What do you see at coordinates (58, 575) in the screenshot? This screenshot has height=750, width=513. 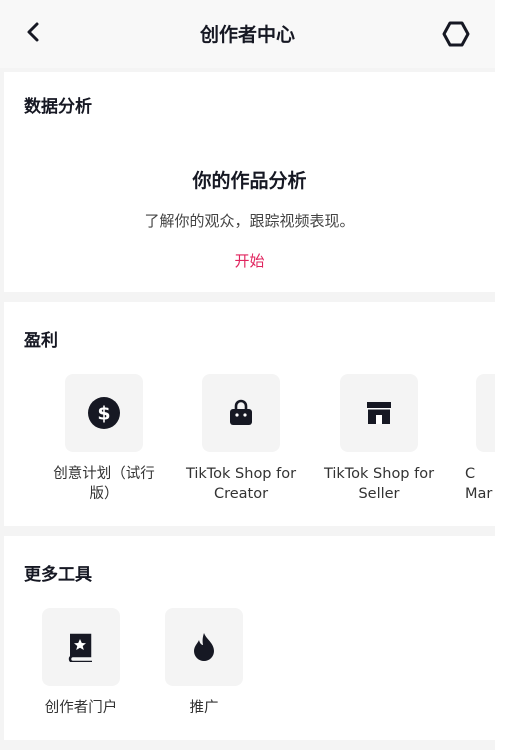 I see `tools-section-title: 更多工具` at bounding box center [58, 575].